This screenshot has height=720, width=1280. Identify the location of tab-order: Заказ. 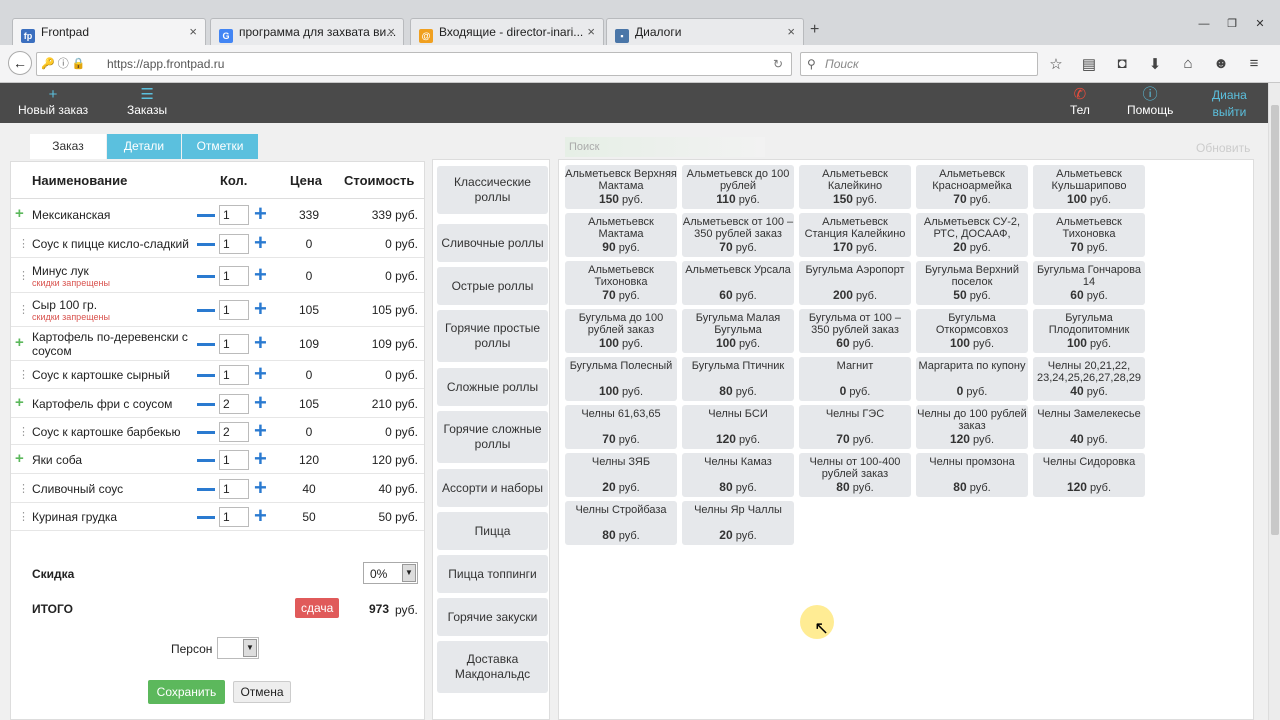
(68, 146).